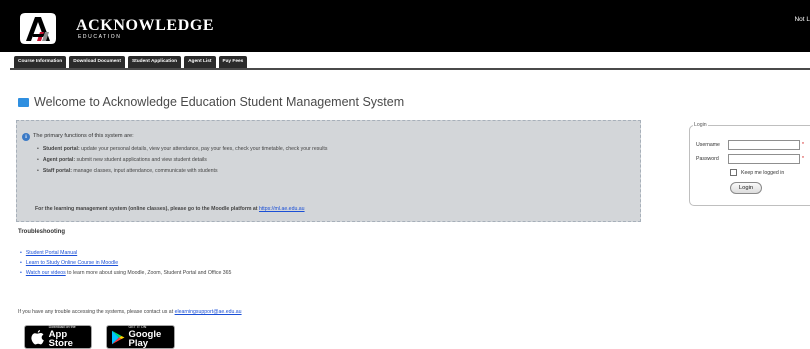  What do you see at coordinates (61, 149) in the screenshot?
I see `portal-name: Student portal:` at bounding box center [61, 149].